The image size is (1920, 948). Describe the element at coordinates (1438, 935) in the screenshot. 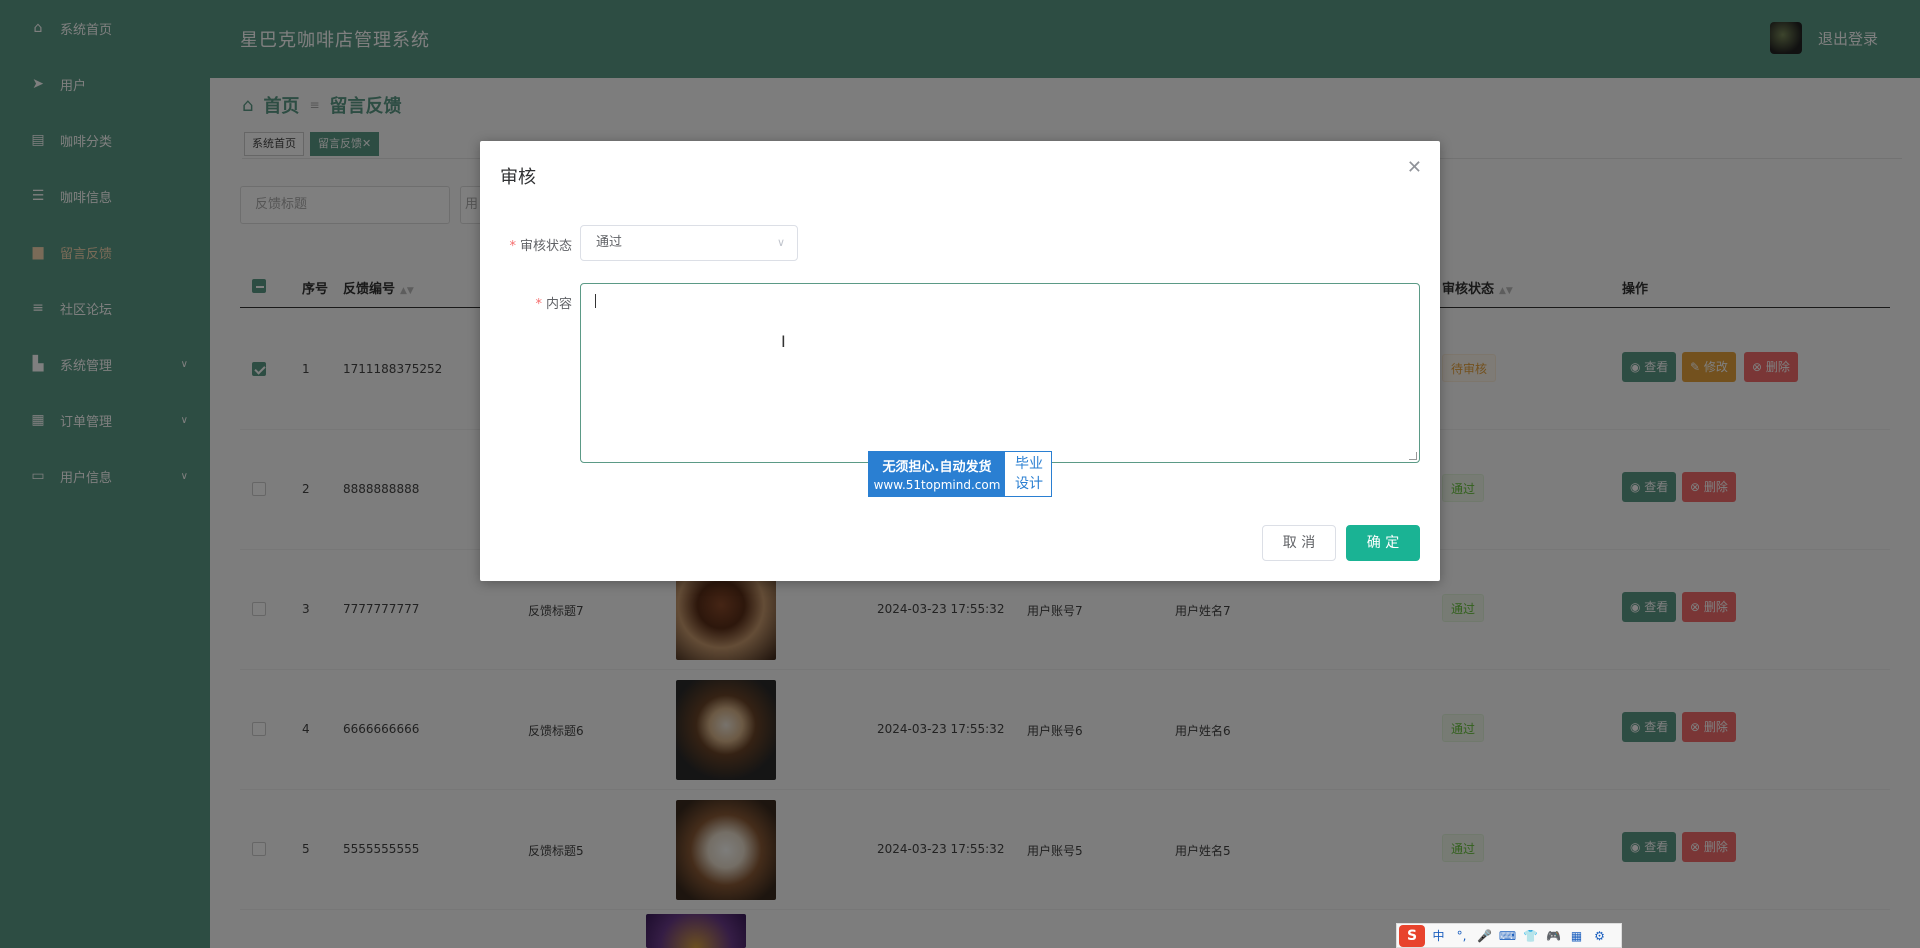

I see `ime-mode-toggle: 中` at that location.